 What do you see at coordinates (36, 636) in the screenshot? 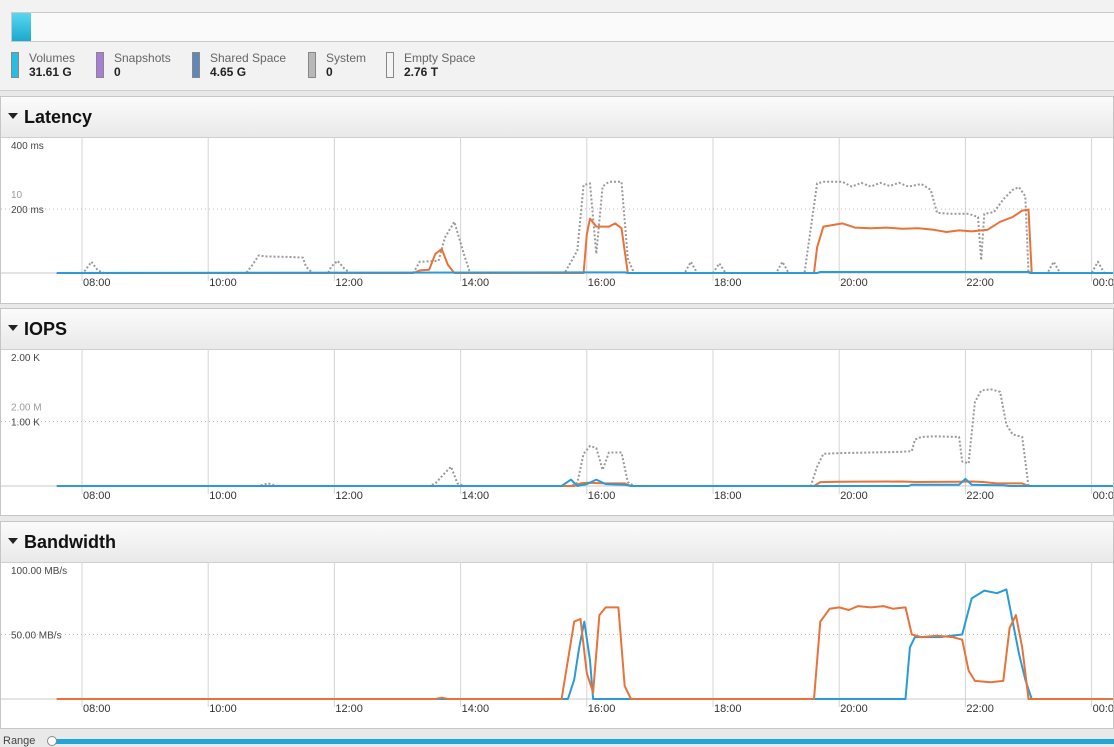
I see `y-tick-label: 50.00 MB/s` at bounding box center [36, 636].